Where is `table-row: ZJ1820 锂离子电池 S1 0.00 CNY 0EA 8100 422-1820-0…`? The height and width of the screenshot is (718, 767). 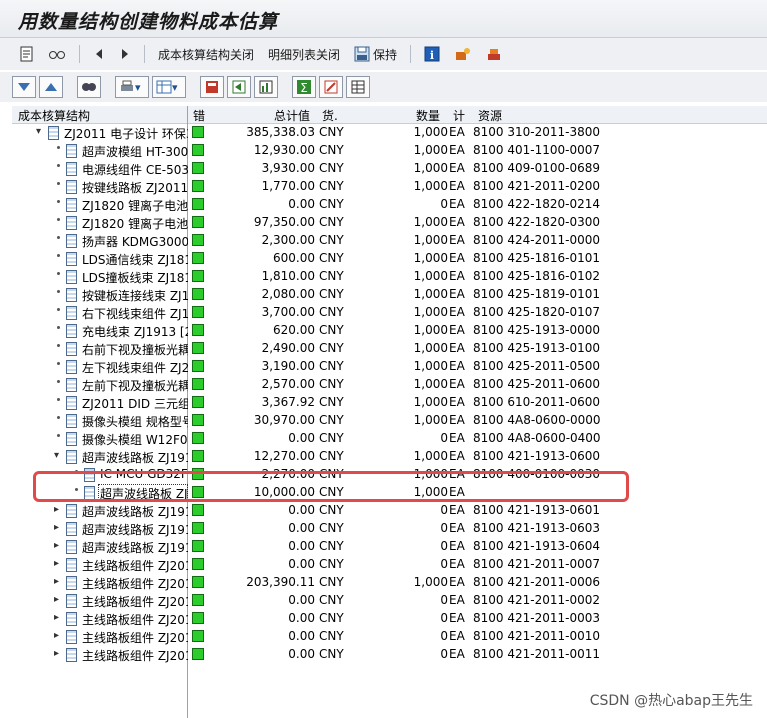
table-row: ZJ1820 锂离子电池 S1 0.00 CNY 0EA 8100 422-1820-0… is located at coordinates (389, 205).